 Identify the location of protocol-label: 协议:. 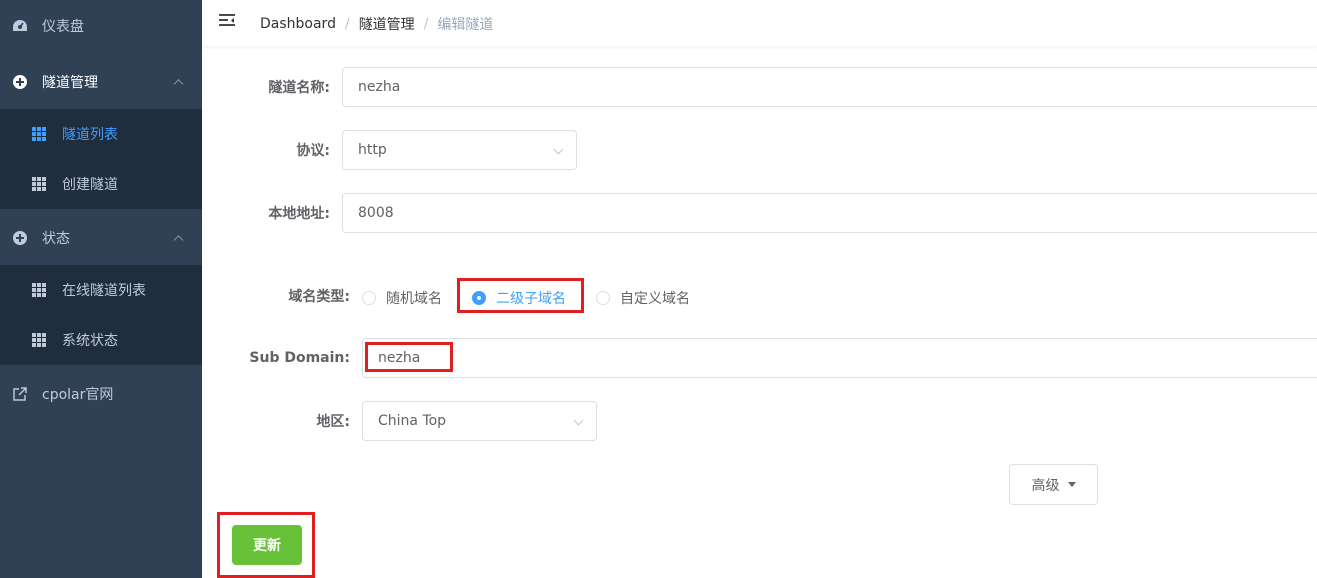
(313, 151).